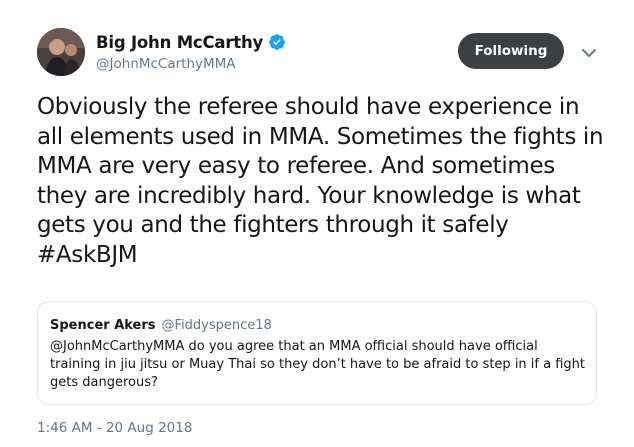  Describe the element at coordinates (511, 51) in the screenshot. I see `following-button: Following` at that location.